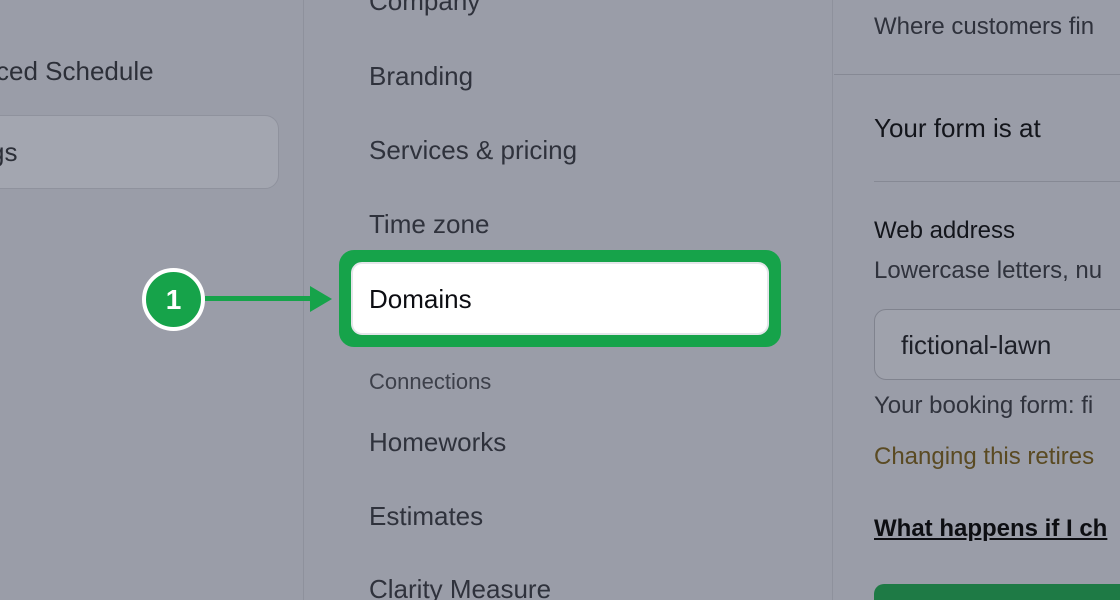  Describe the element at coordinates (260, 298) in the screenshot. I see `callout-arrow-line` at that location.